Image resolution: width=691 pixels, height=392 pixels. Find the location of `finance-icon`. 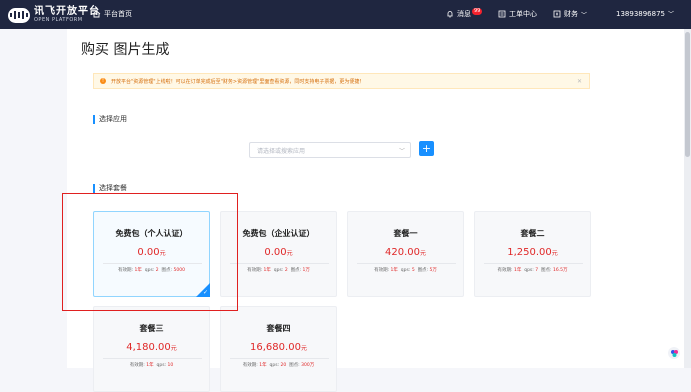

finance-icon is located at coordinates (557, 14).